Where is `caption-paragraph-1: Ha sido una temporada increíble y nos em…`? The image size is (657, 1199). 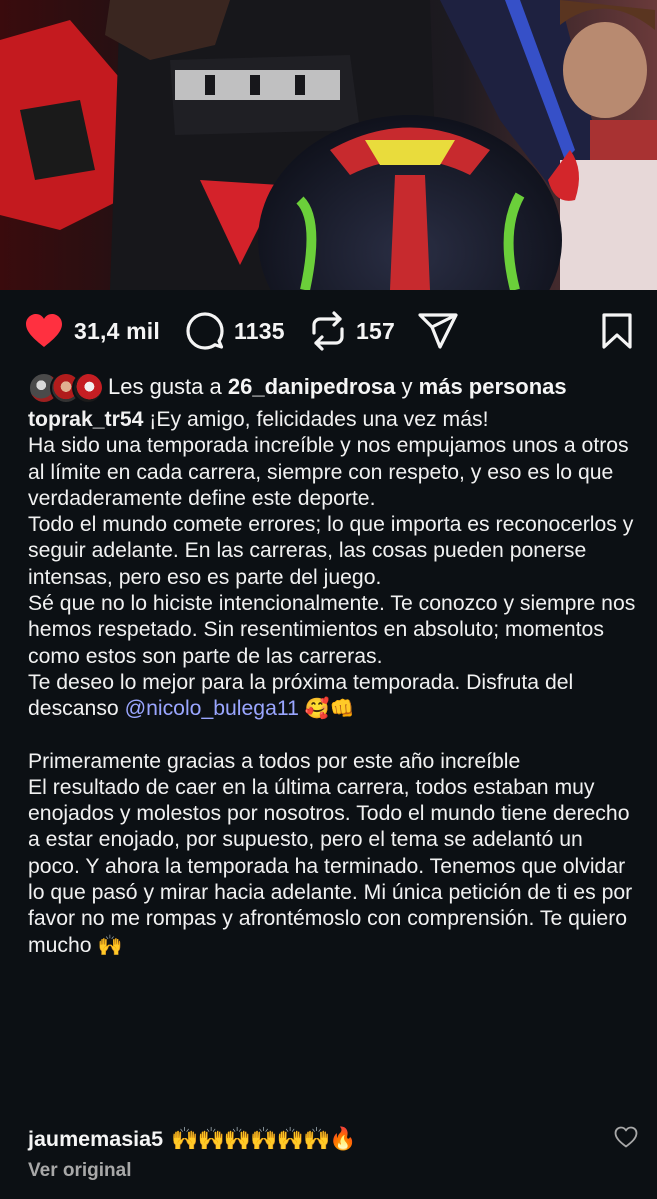 caption-paragraph-1: Ha sido una temporada increíble y nos em… is located at coordinates (328, 472).